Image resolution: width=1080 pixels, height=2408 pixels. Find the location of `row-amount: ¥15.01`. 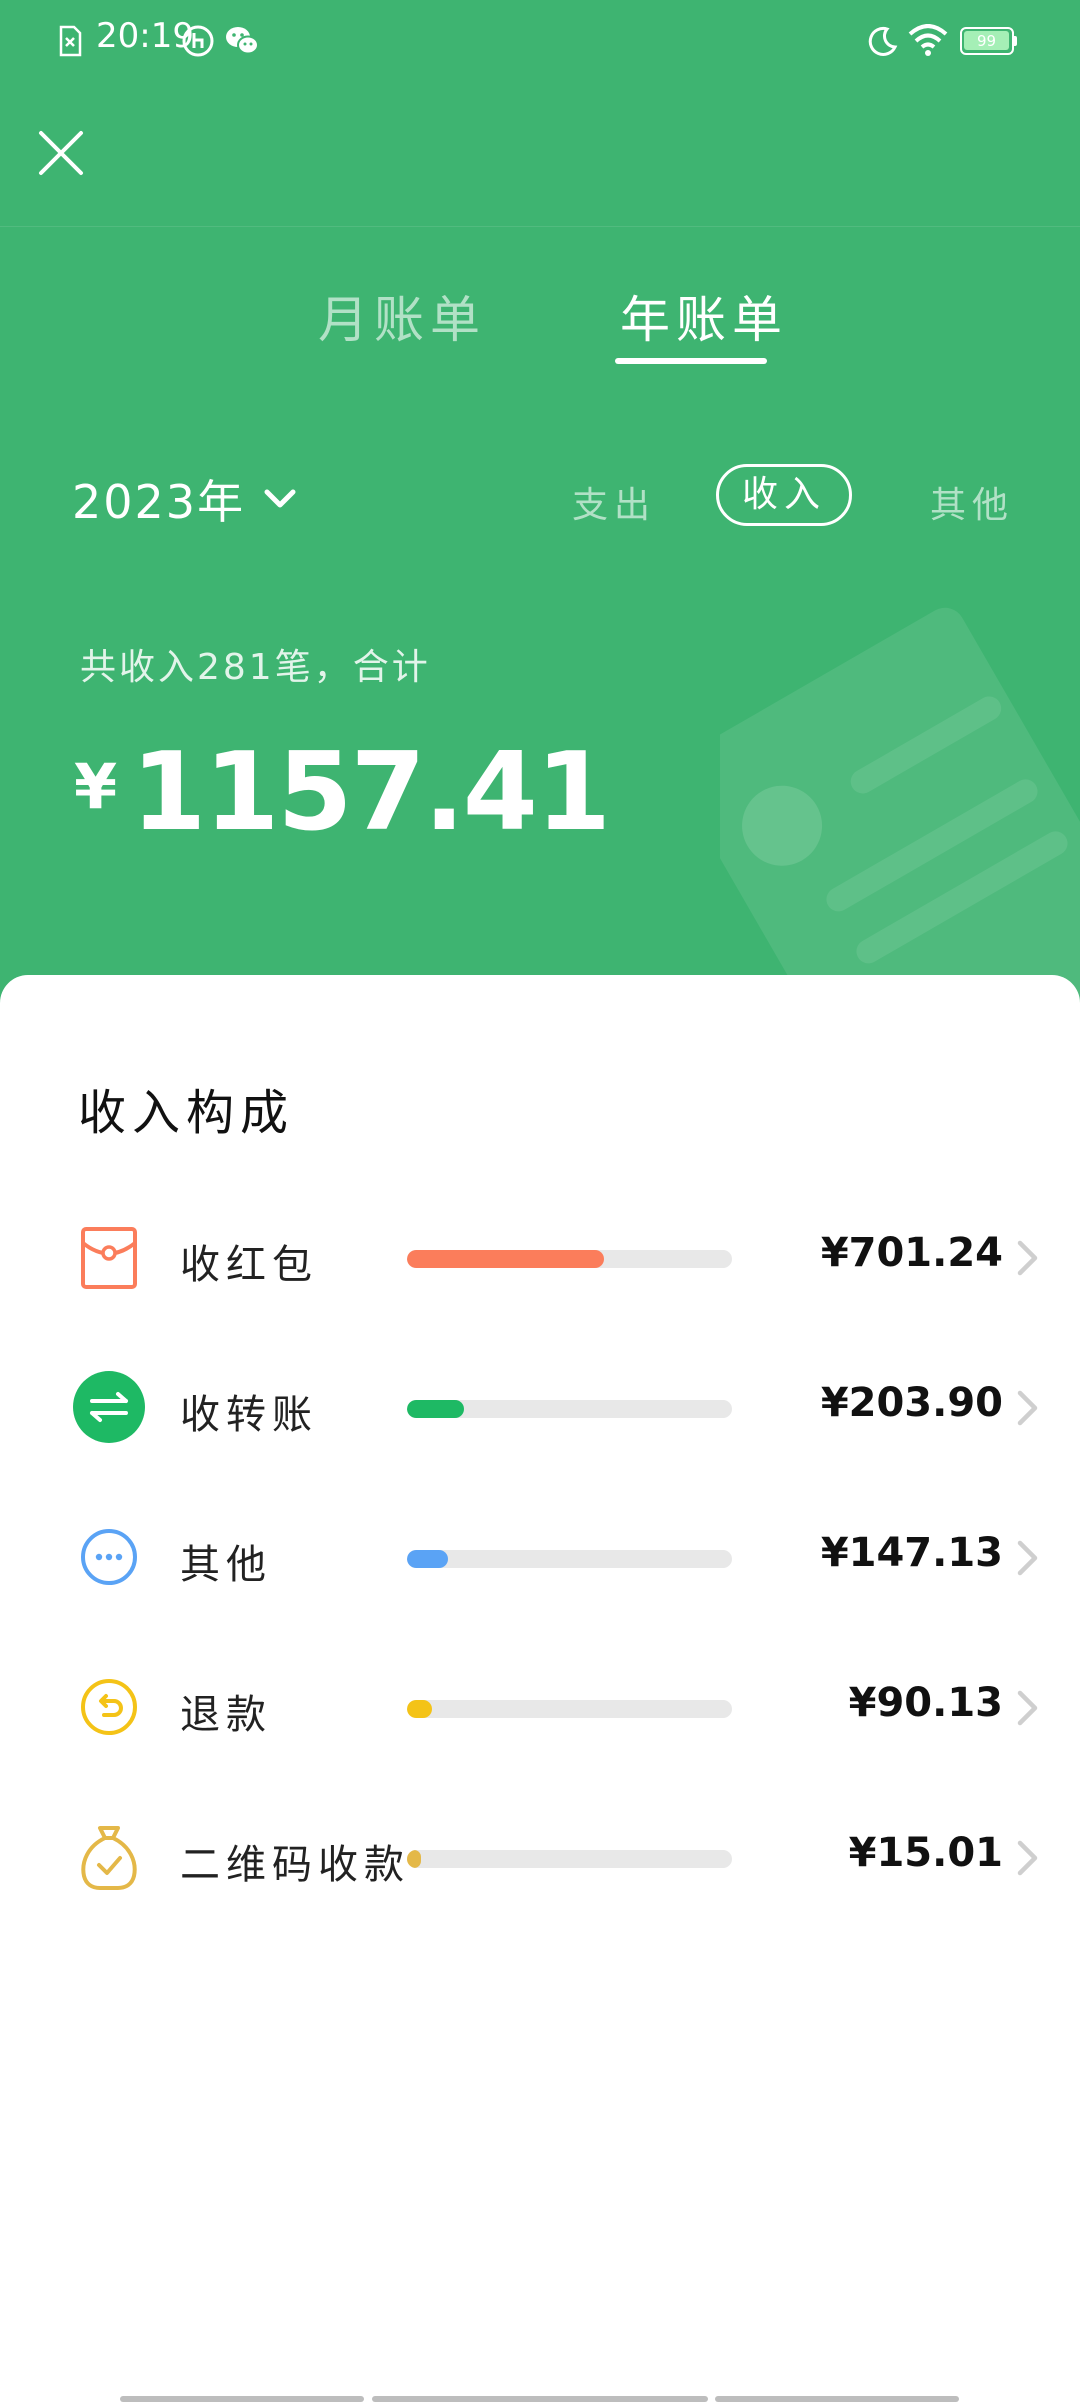

row-amount: ¥15.01 is located at coordinates (925, 1853).